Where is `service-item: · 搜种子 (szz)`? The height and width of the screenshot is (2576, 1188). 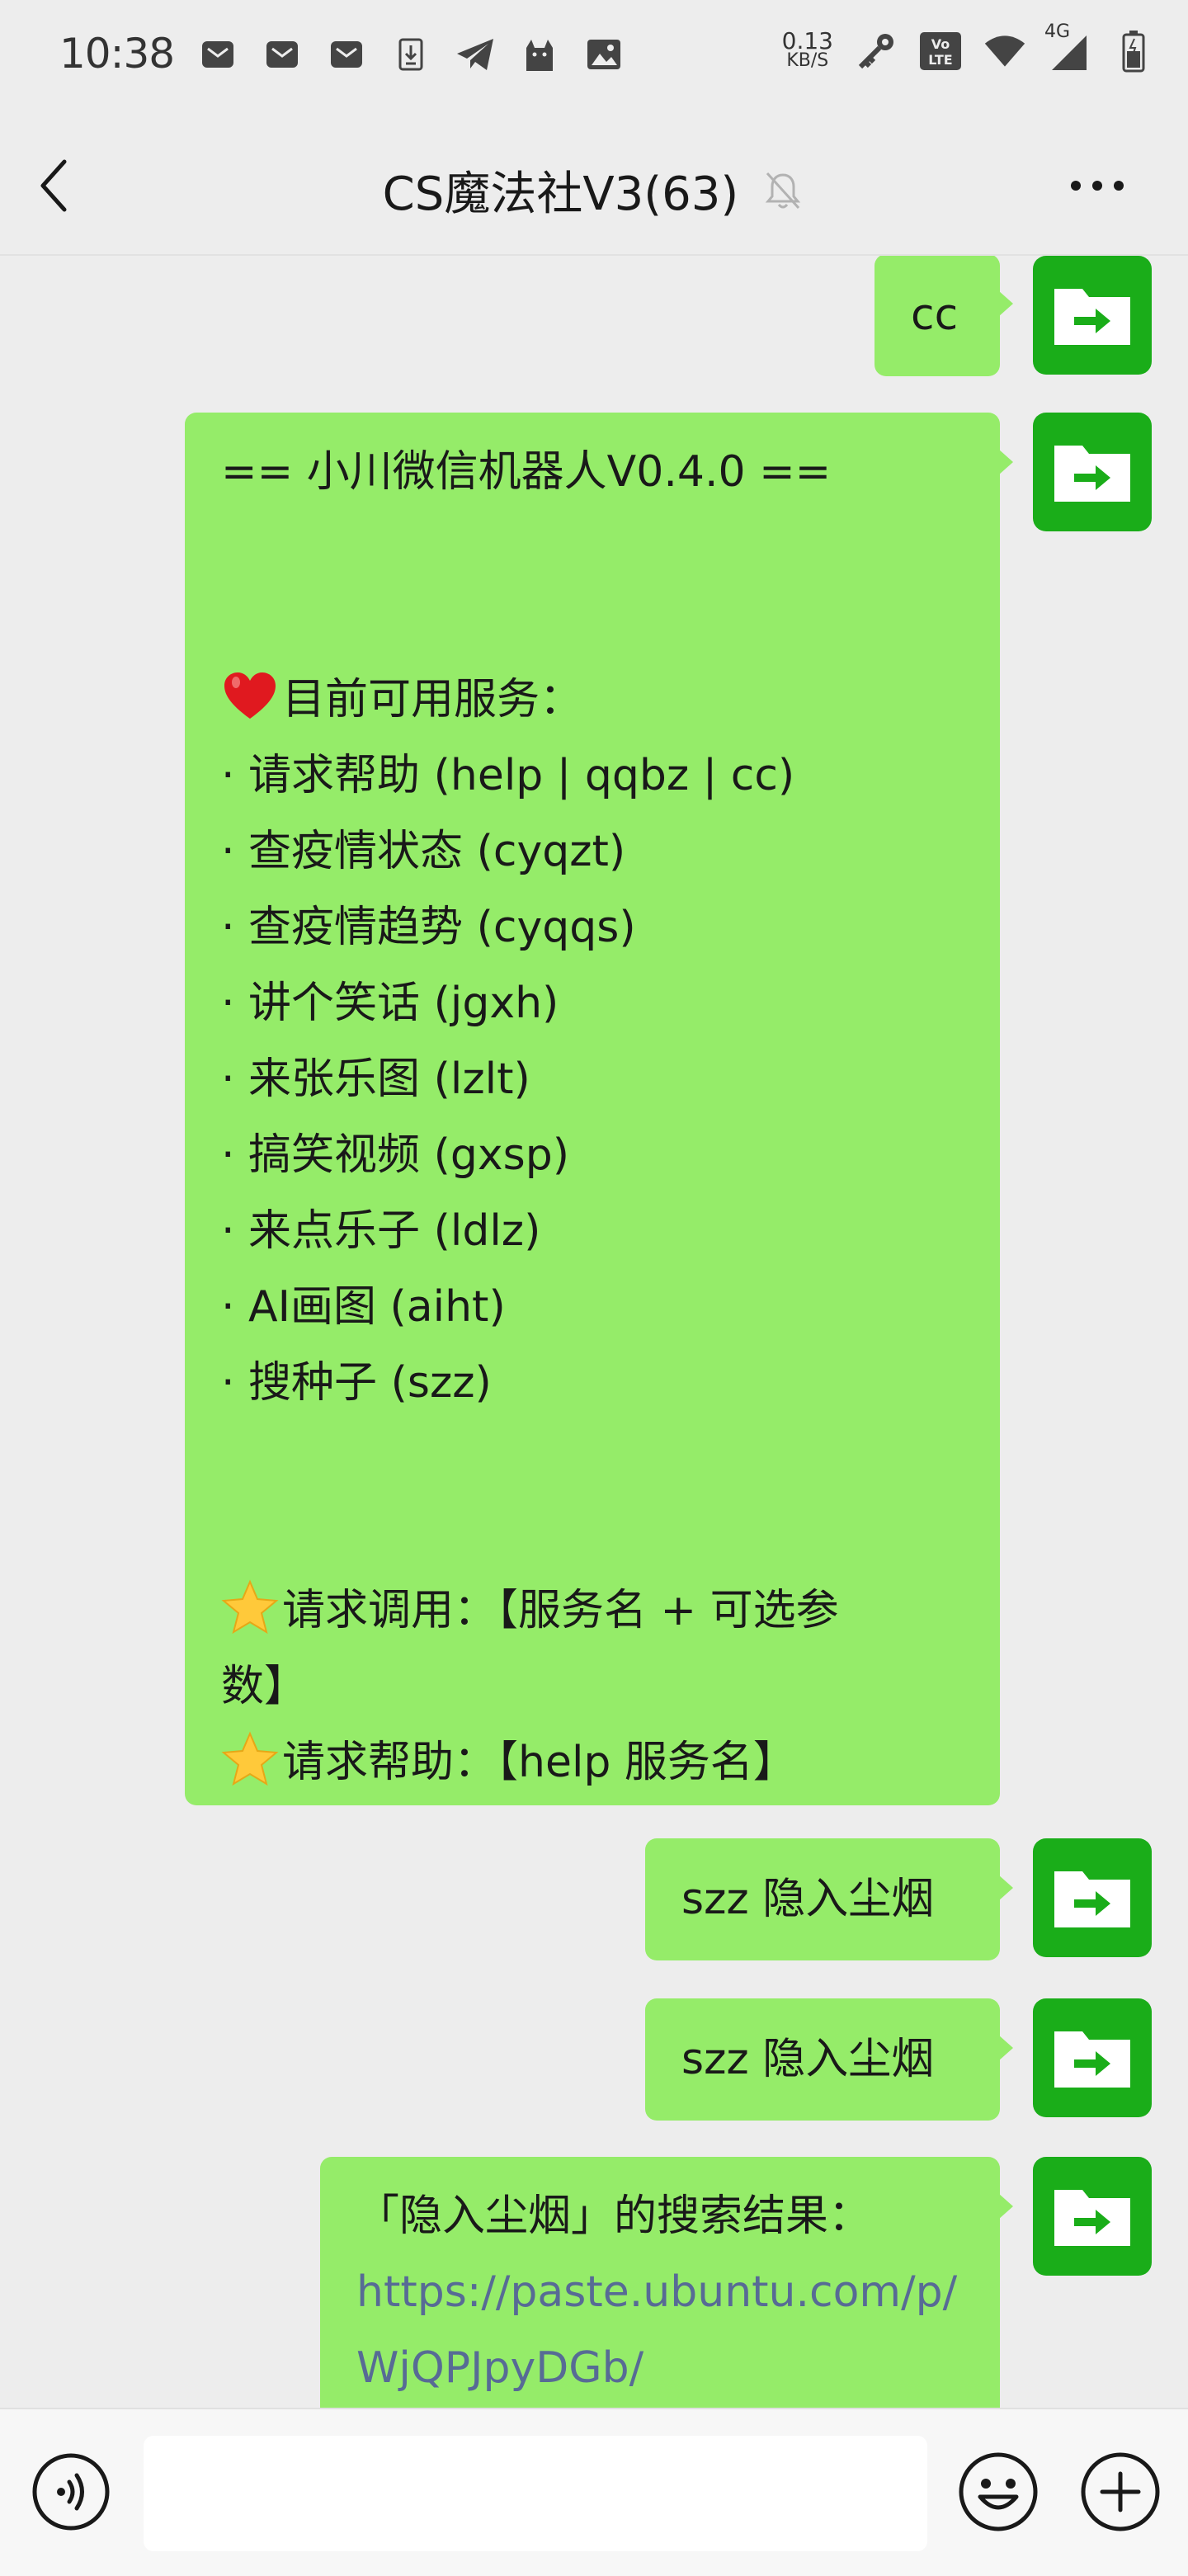 service-item: · 搜种子 (szz) is located at coordinates (356, 1383).